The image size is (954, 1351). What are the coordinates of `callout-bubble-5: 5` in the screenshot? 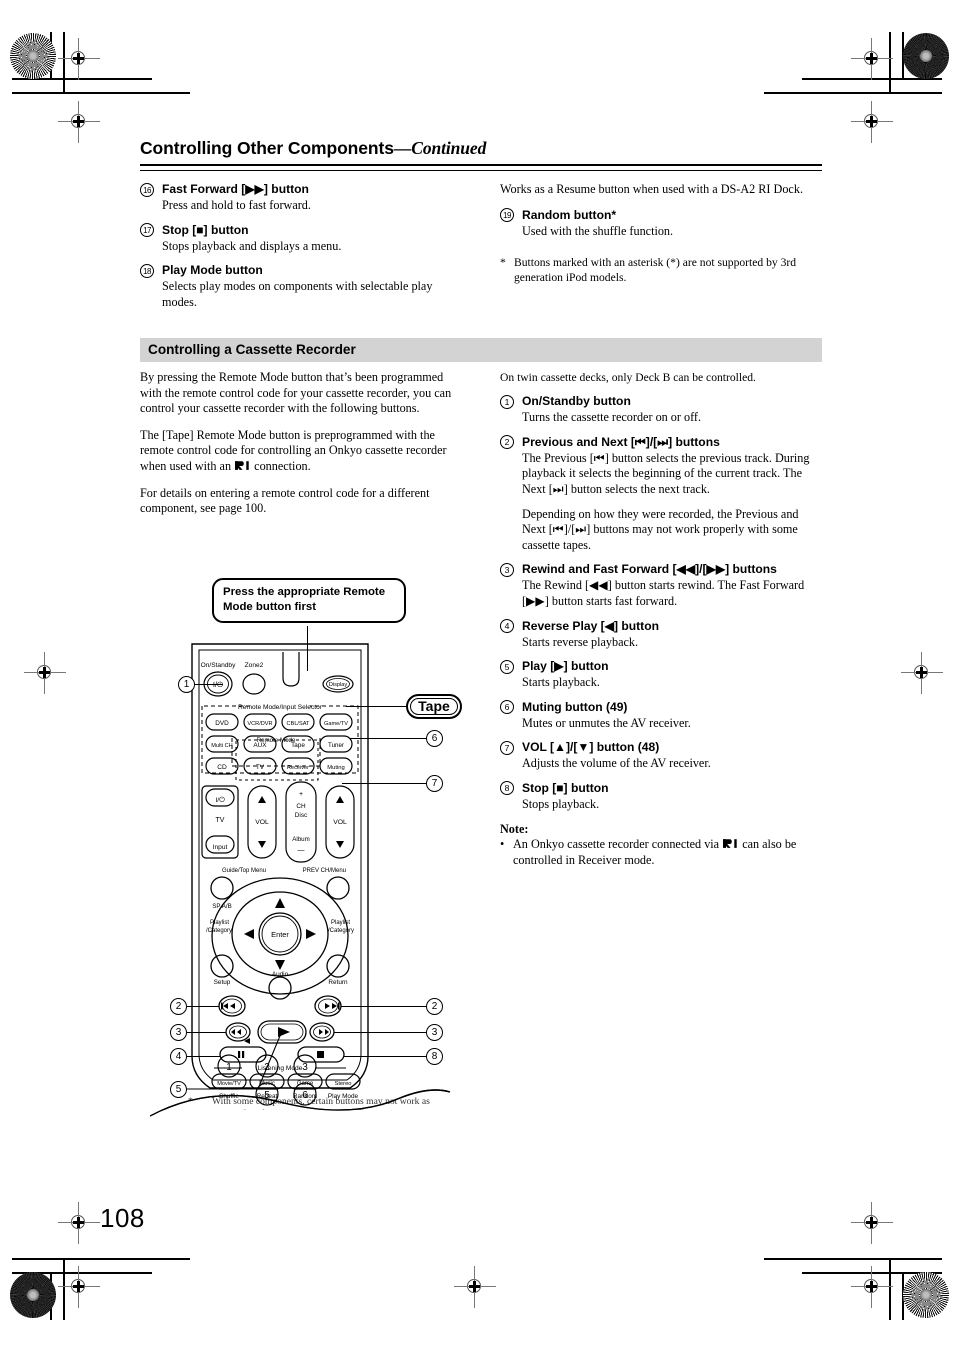 It's located at (178, 1089).